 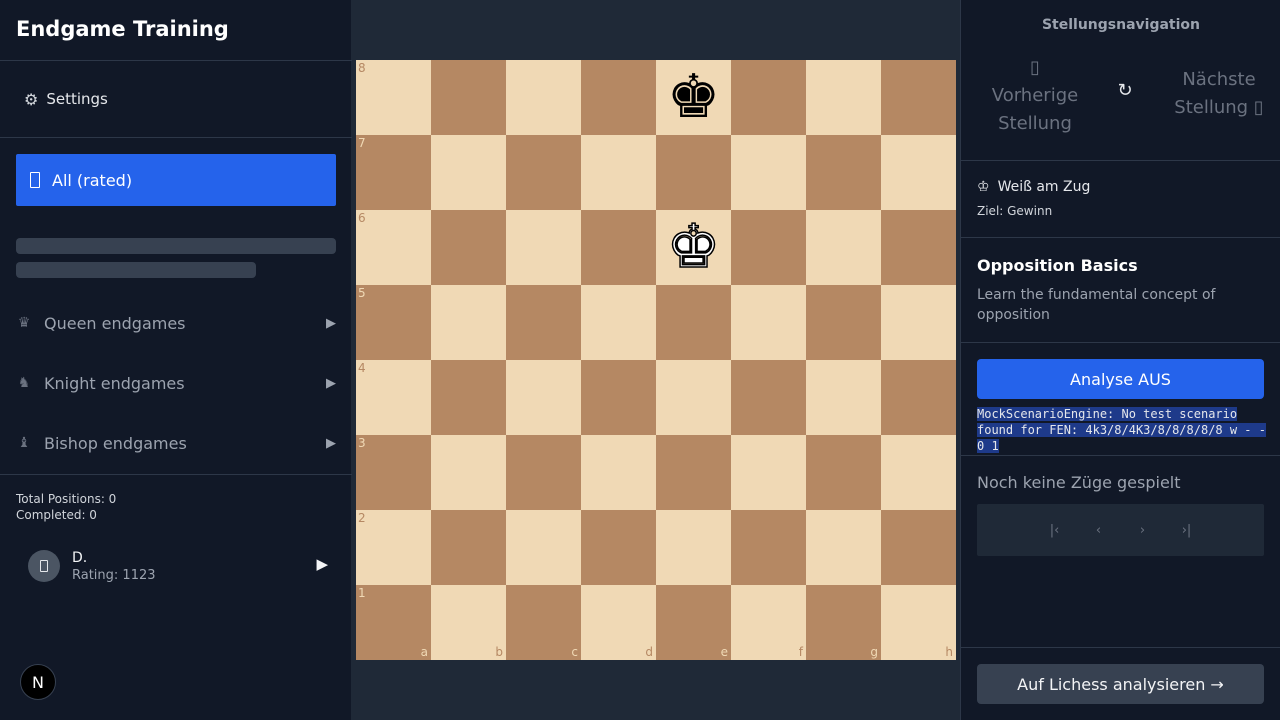 What do you see at coordinates (843, 397) in the screenshot?
I see `square-g4` at bounding box center [843, 397].